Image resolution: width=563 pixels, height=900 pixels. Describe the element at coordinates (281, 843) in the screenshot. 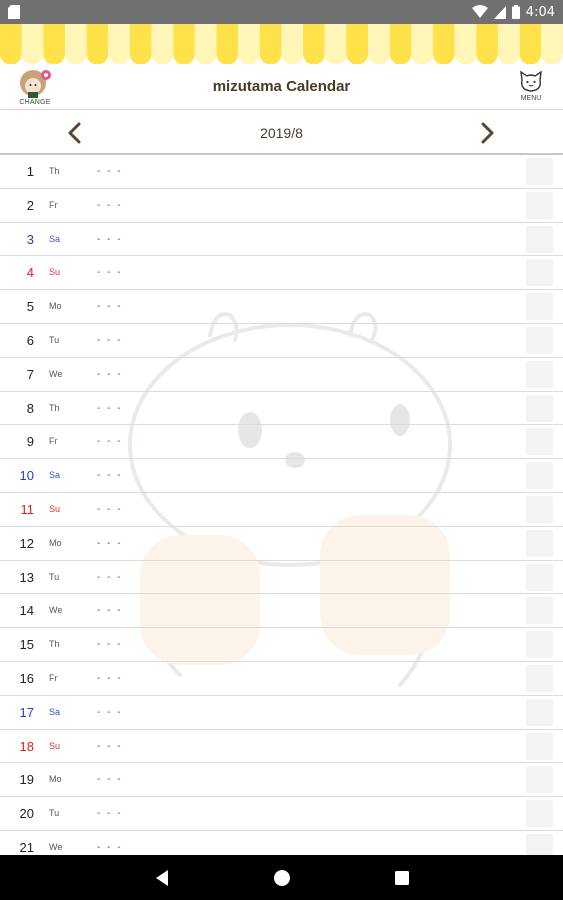

I see `day-row: 21 We - - -` at that location.